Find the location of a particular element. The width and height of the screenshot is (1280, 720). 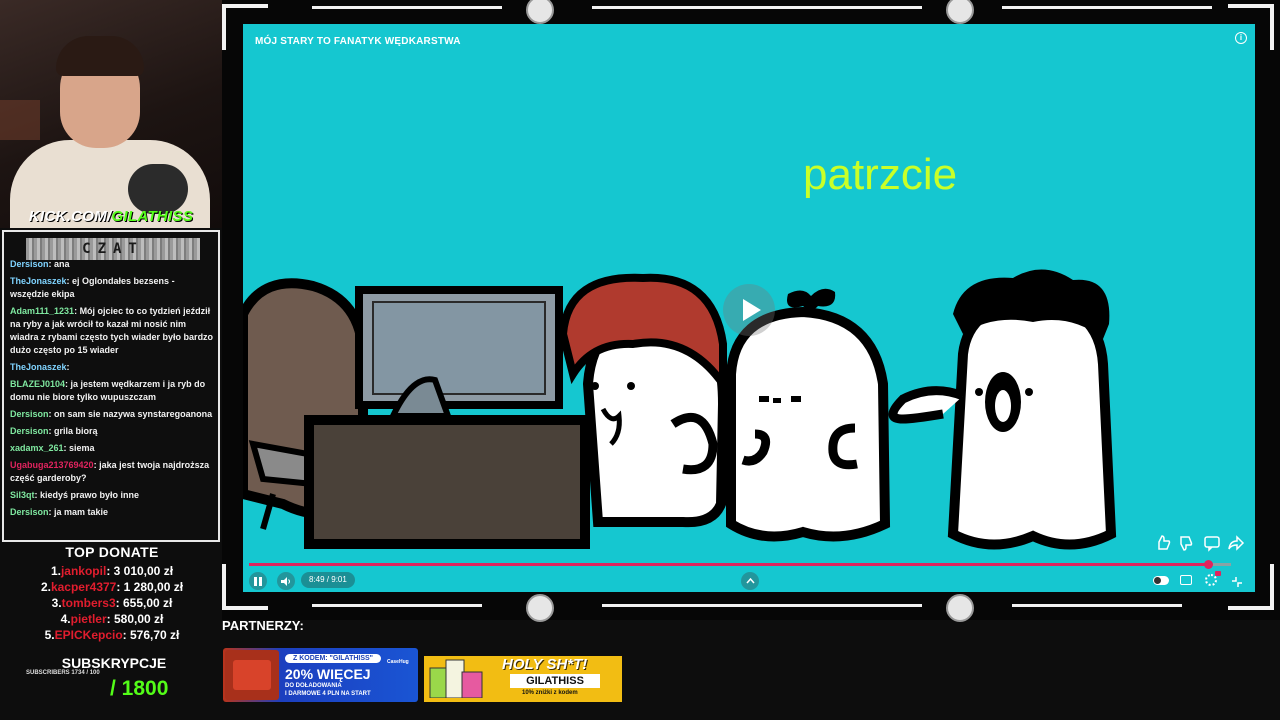

chat-message: TheJonaszek: is located at coordinates (113, 367).